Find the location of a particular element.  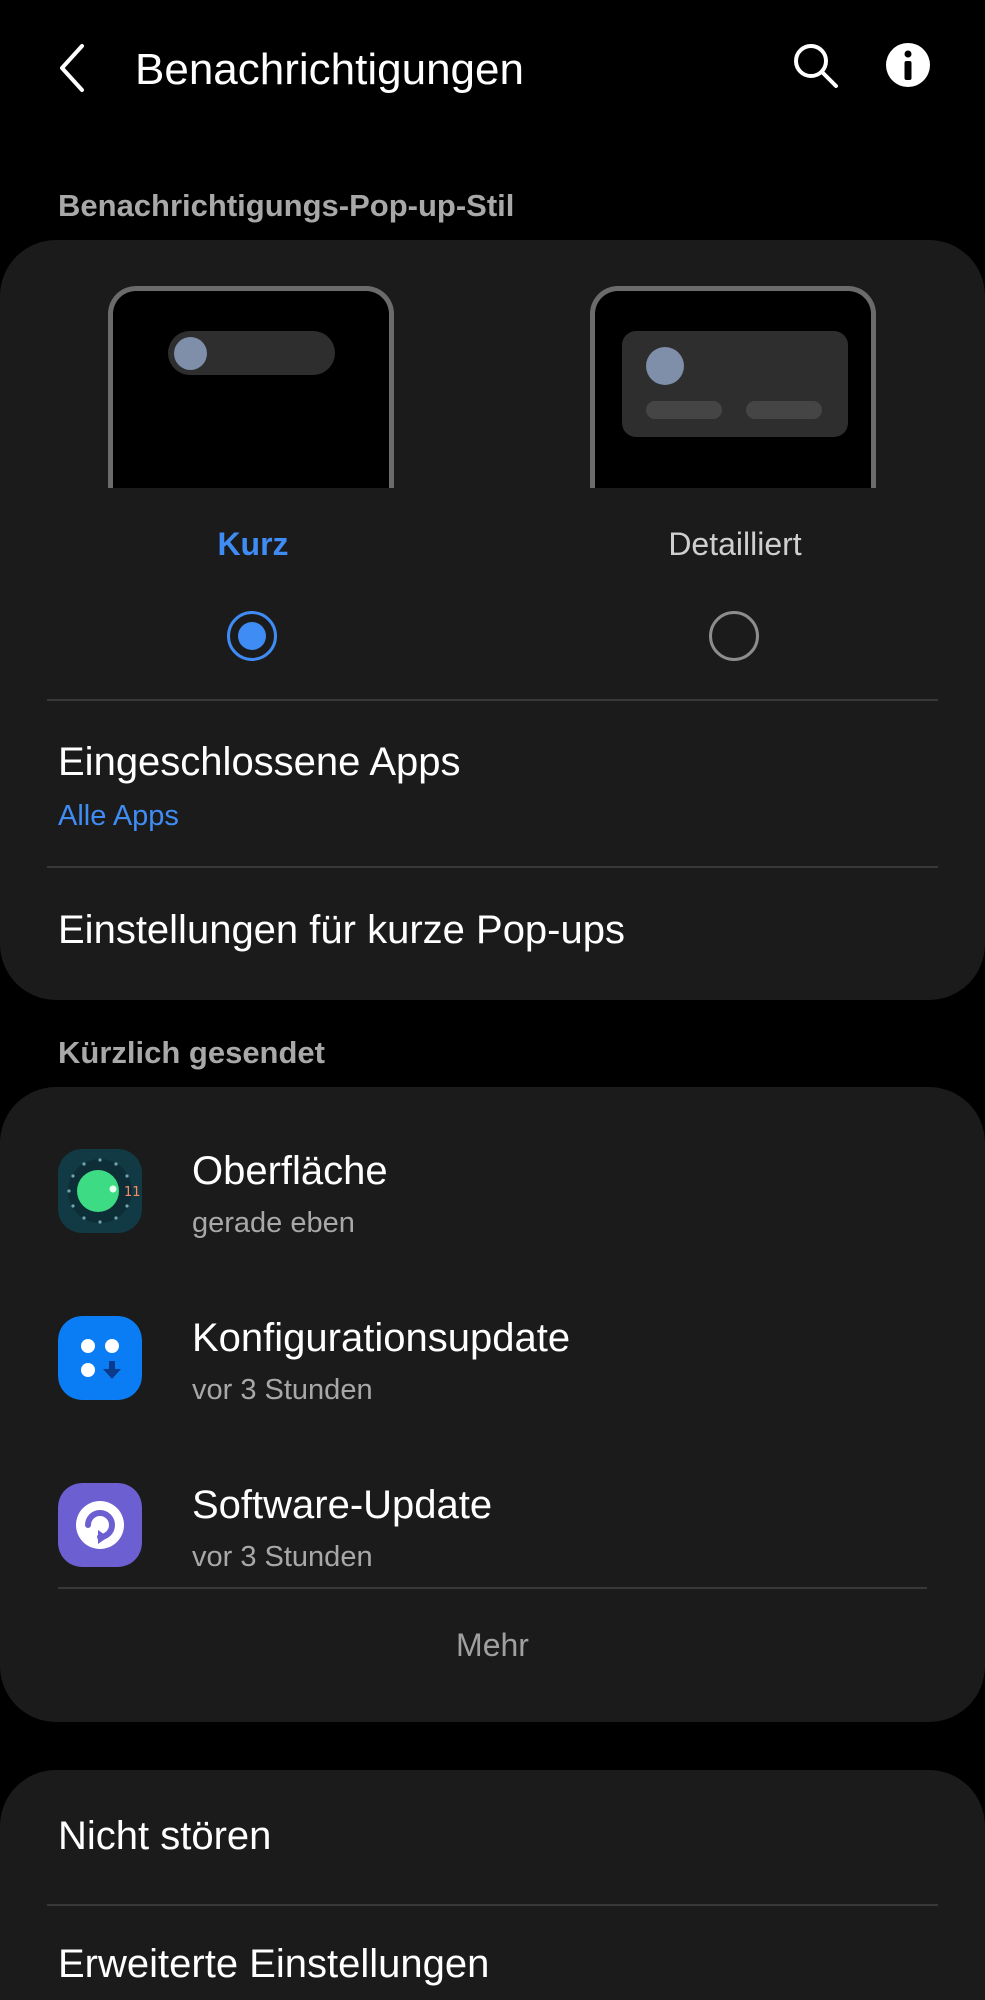

list-item: Software-Update vor 3 Stunden is located at coordinates (492, 1531).